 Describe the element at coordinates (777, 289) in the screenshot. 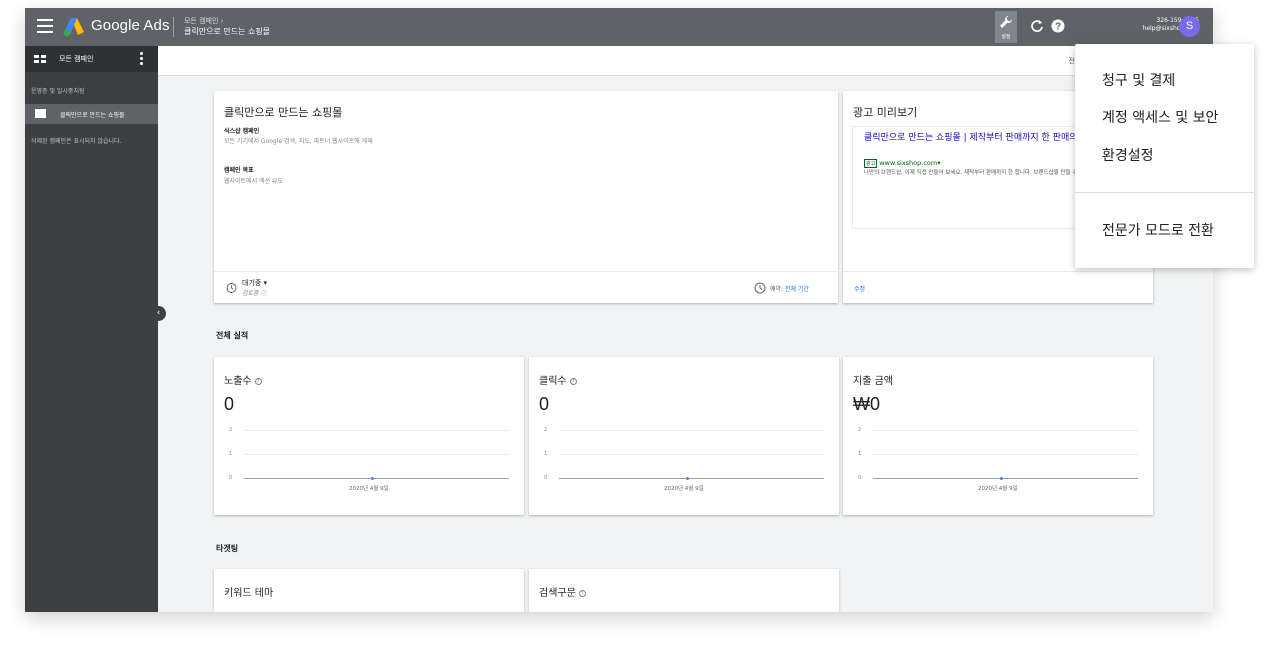

I see `budget-prefix: 예약:` at that location.